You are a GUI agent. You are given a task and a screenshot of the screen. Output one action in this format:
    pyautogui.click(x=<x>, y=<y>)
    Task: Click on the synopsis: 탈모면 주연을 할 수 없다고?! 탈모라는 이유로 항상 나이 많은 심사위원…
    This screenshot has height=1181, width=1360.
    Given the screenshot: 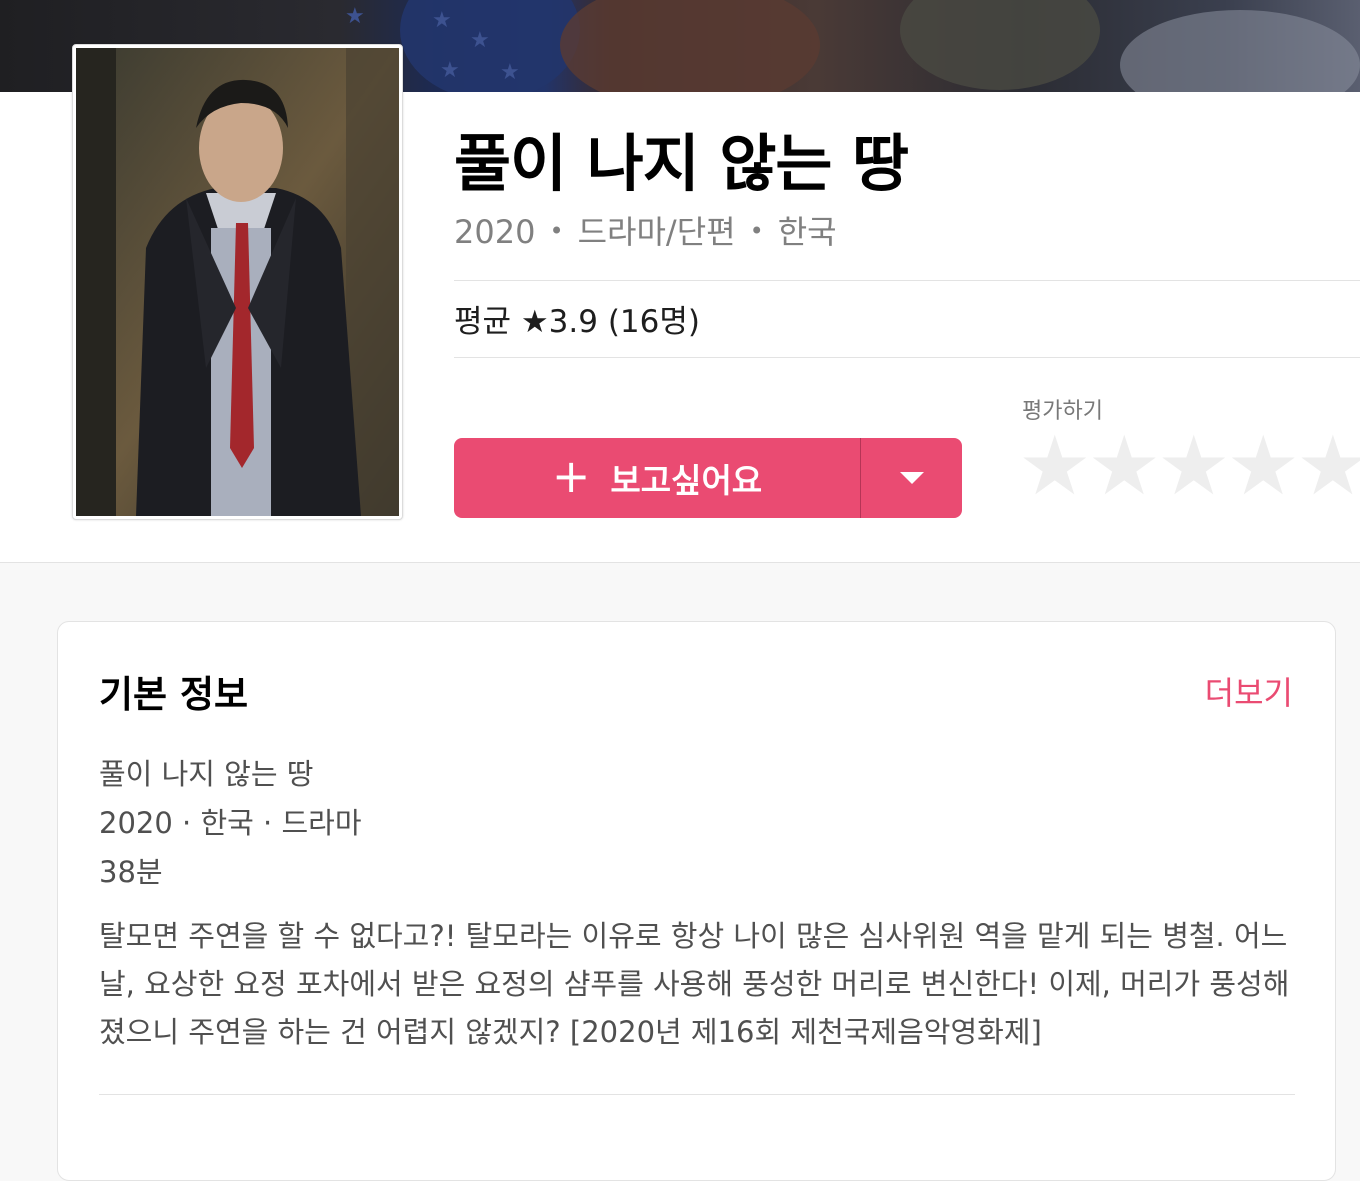 What is the action you would take?
    pyautogui.click(x=694, y=984)
    